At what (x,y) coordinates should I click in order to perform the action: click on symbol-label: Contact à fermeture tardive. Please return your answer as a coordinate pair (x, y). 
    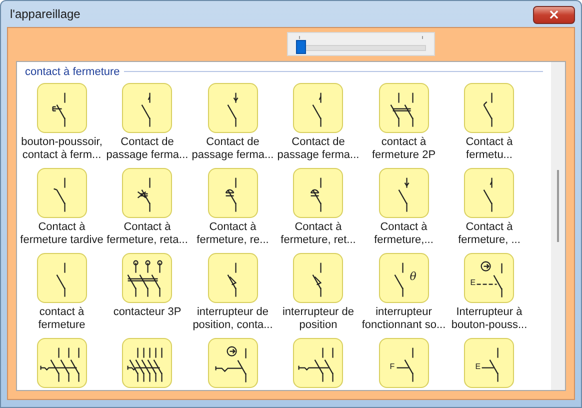
    Looking at the image, I should click on (62, 234).